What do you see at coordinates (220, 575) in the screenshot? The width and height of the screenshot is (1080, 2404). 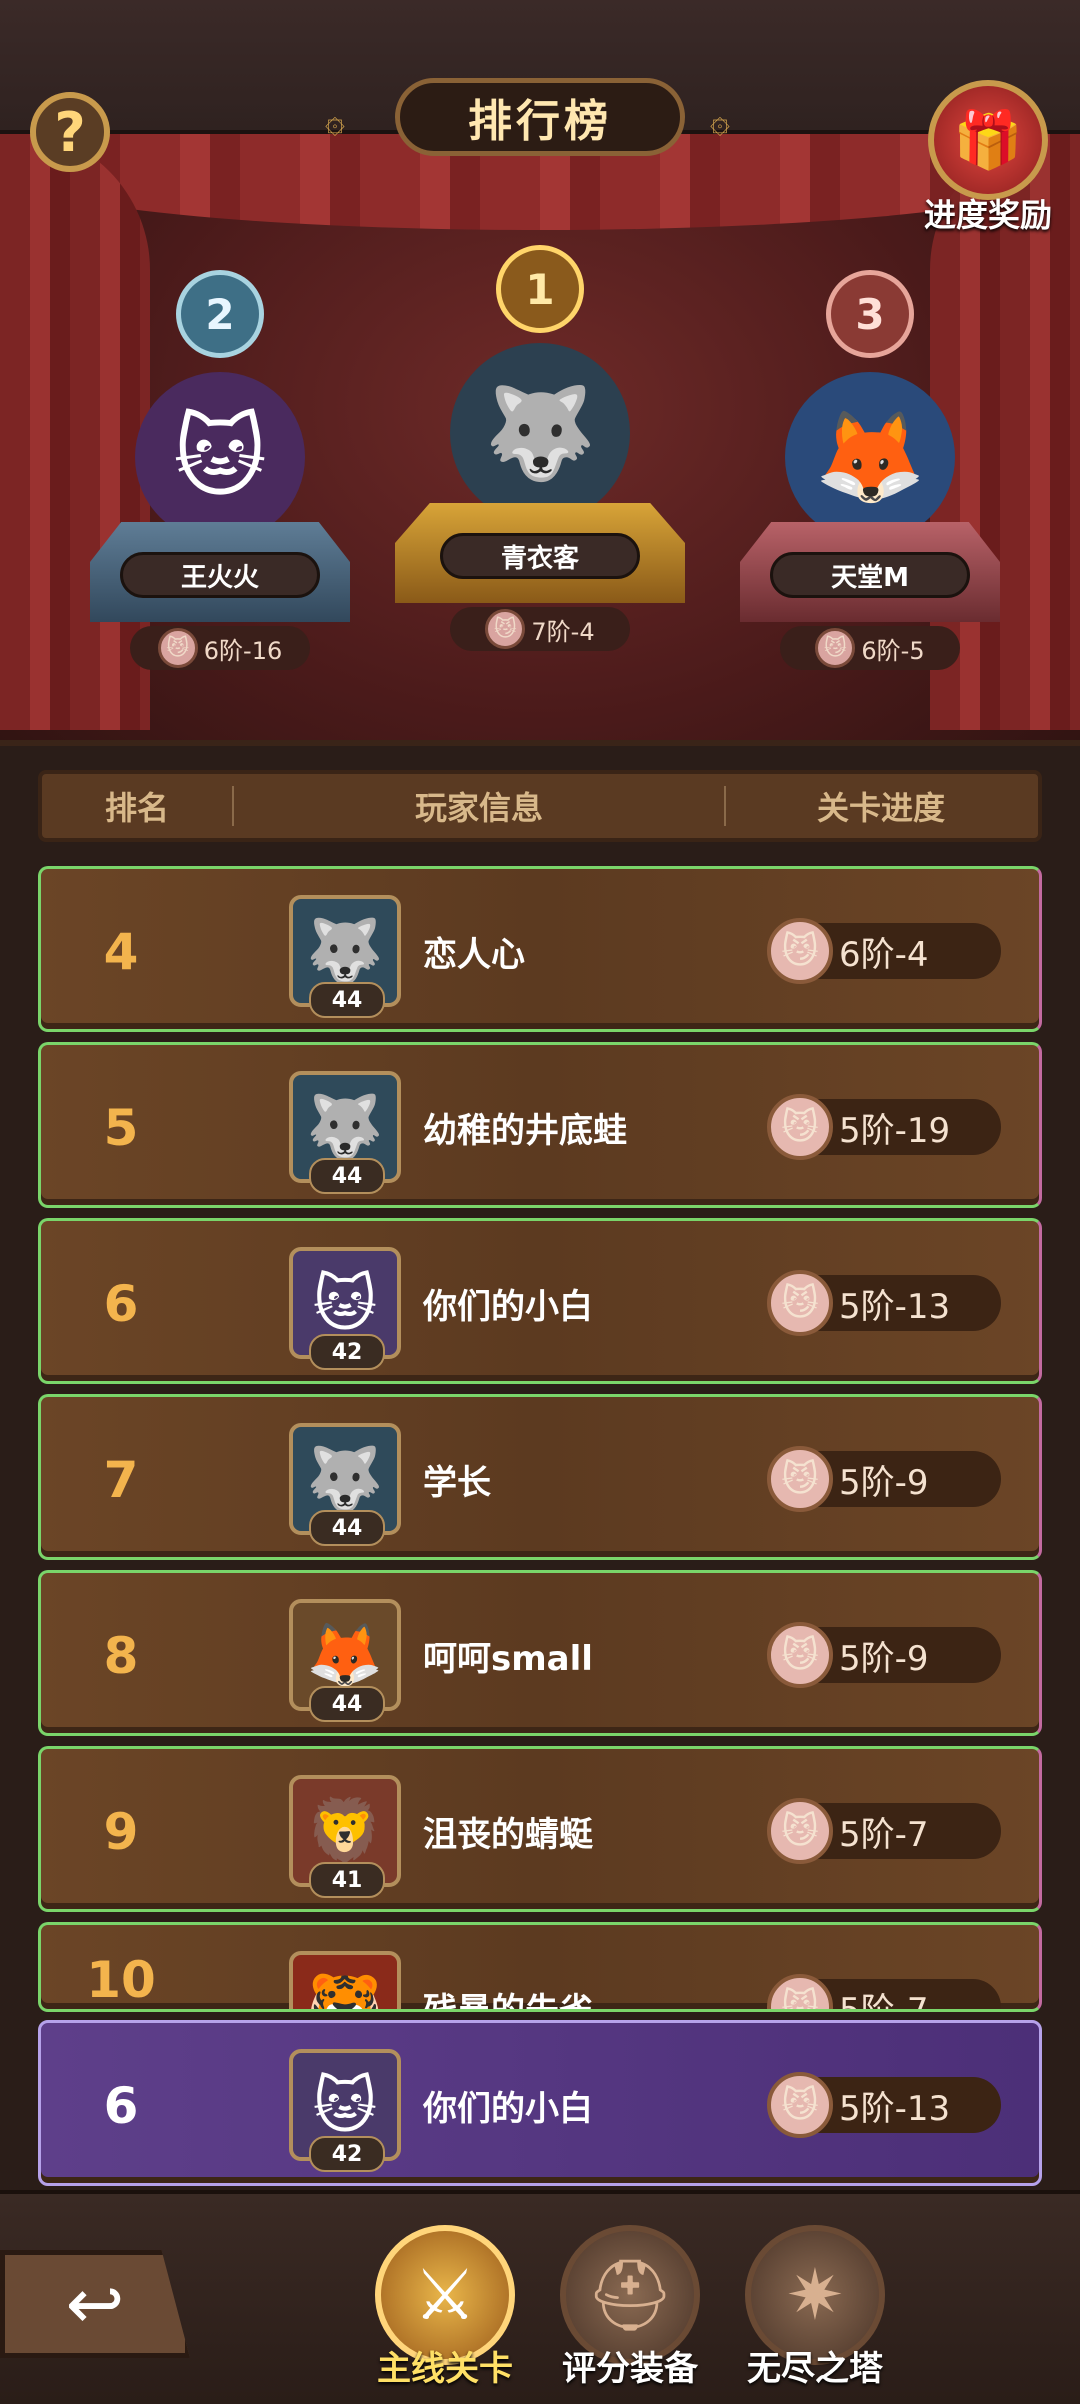 I see `podium-name: 王火火` at bounding box center [220, 575].